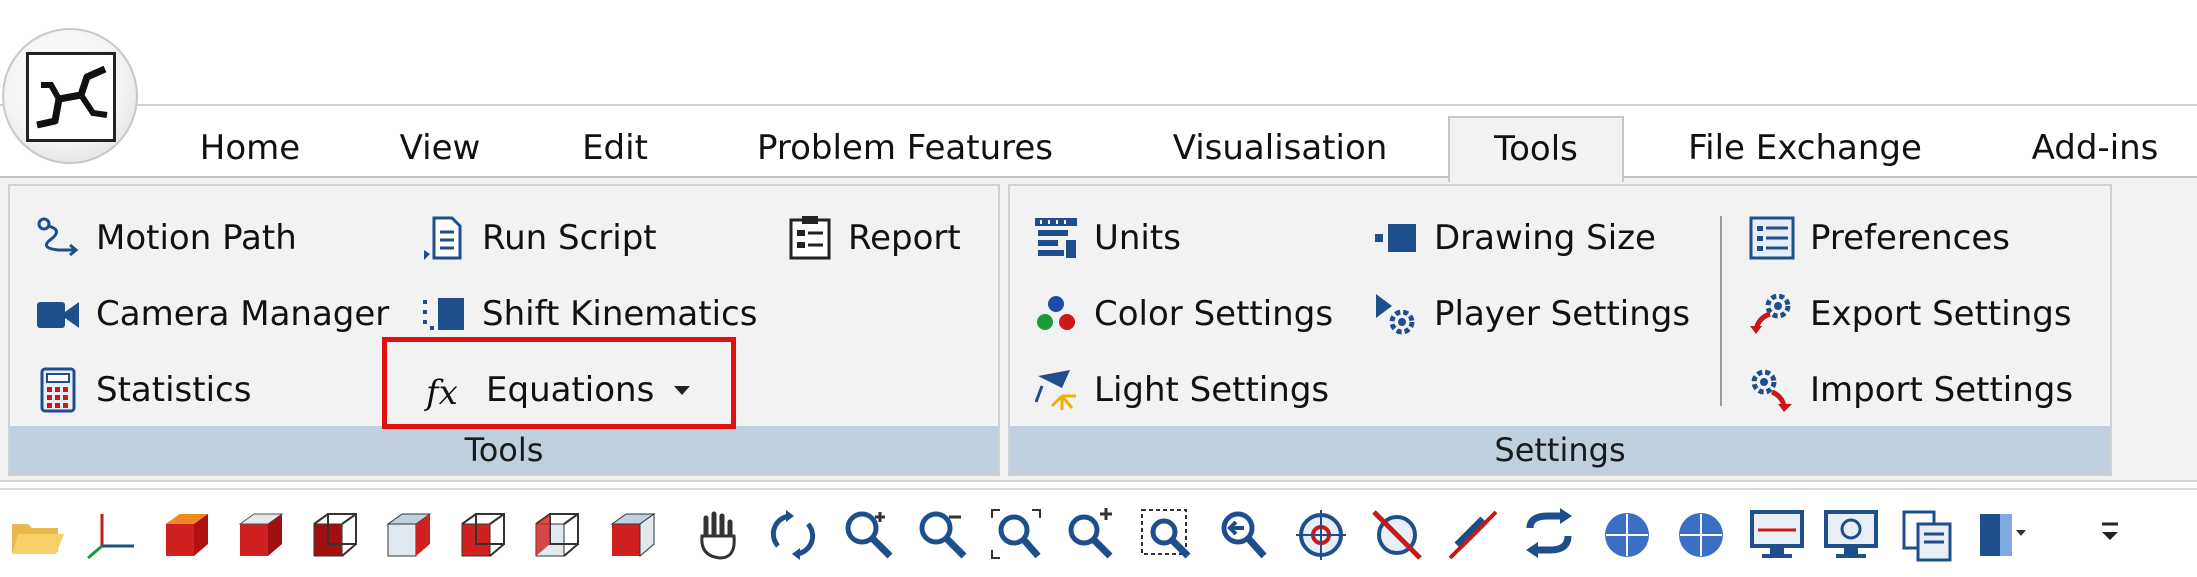  I want to click on app-logo, so click(70, 96).